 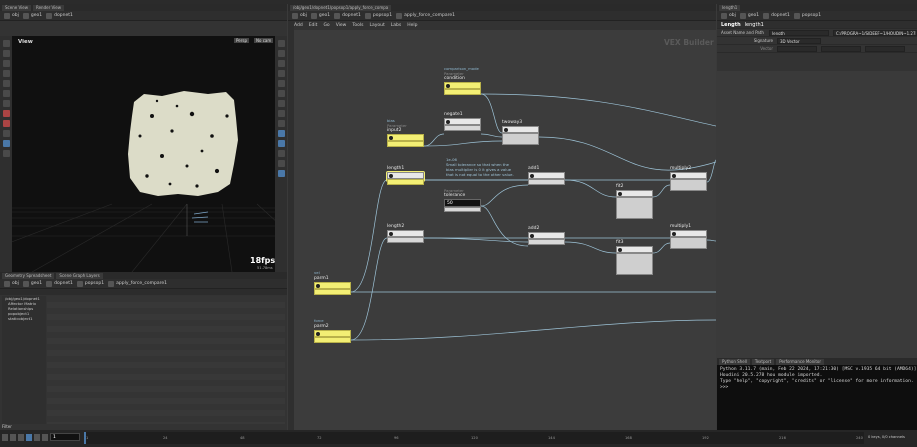 I want to click on timeline-tick-label: 48, so click(x=242, y=438).